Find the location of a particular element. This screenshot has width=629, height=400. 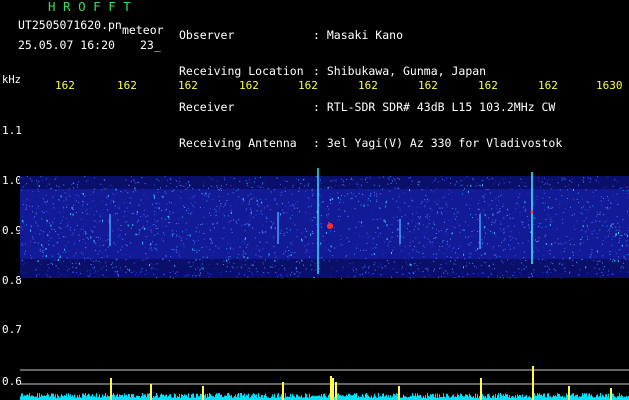

x-tick-label: 1630 is located at coordinates (609, 85).